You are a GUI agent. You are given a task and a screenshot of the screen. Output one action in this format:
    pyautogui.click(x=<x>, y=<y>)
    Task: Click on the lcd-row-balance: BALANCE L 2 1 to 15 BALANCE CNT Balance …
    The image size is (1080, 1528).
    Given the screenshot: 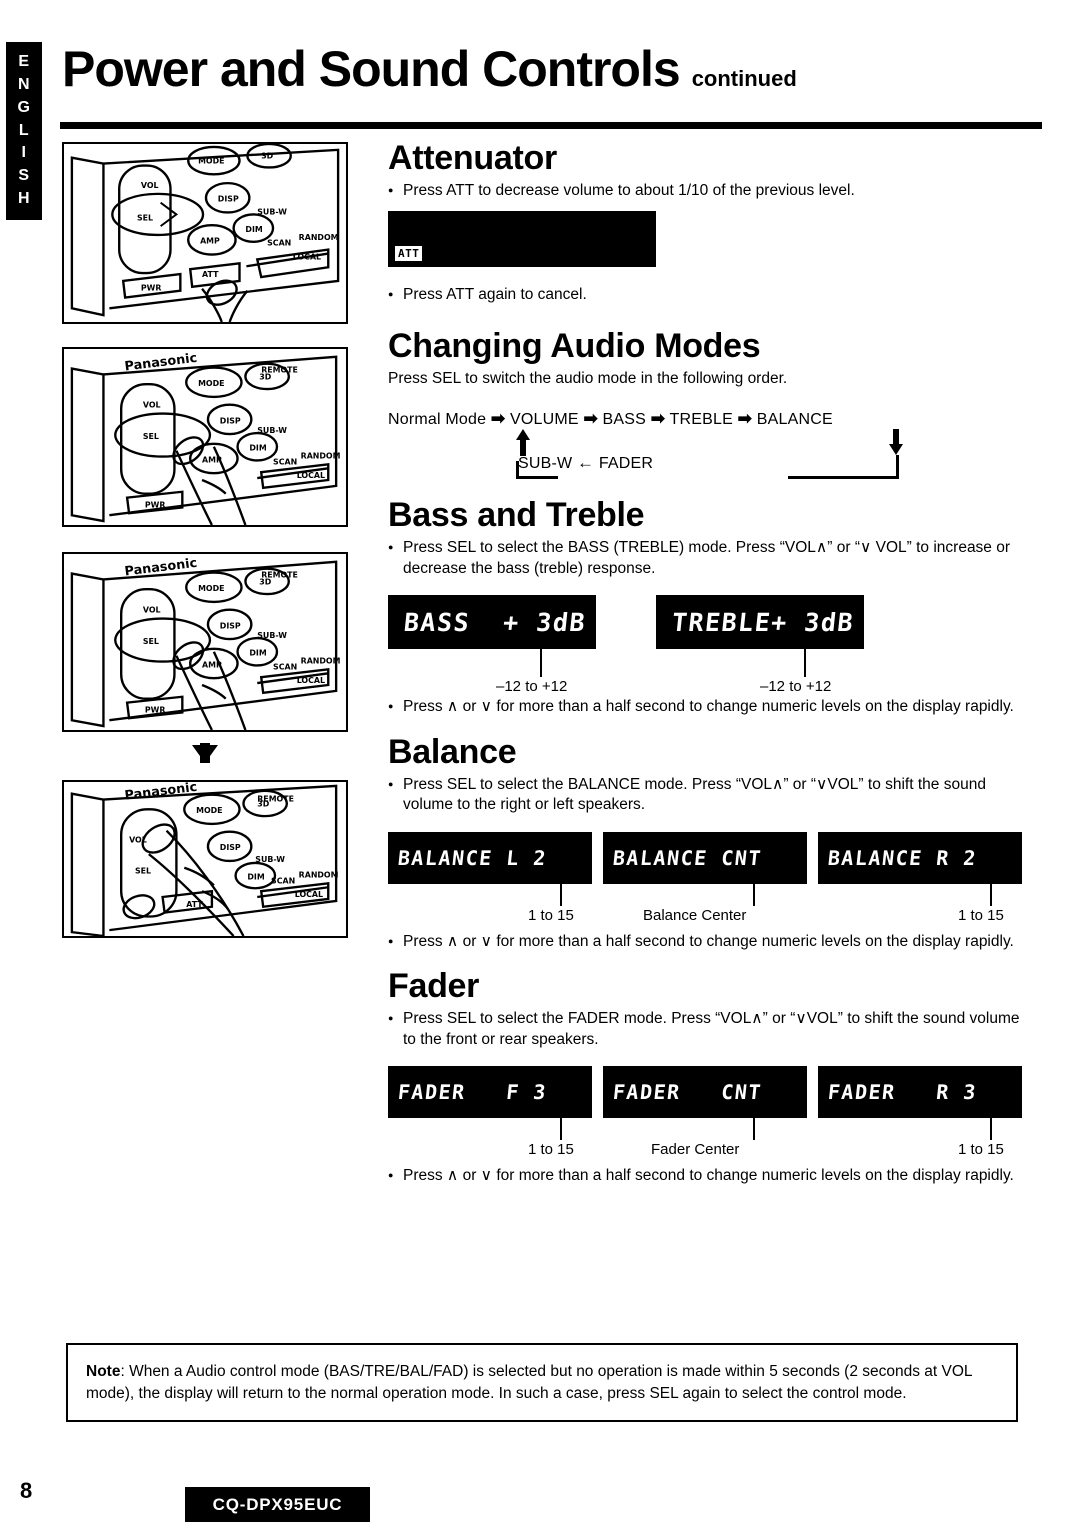 What is the action you would take?
    pyautogui.click(x=708, y=878)
    